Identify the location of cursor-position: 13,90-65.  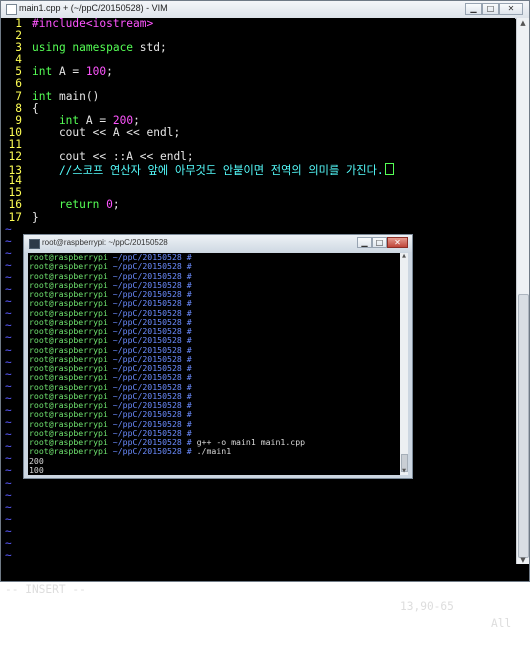
(427, 606).